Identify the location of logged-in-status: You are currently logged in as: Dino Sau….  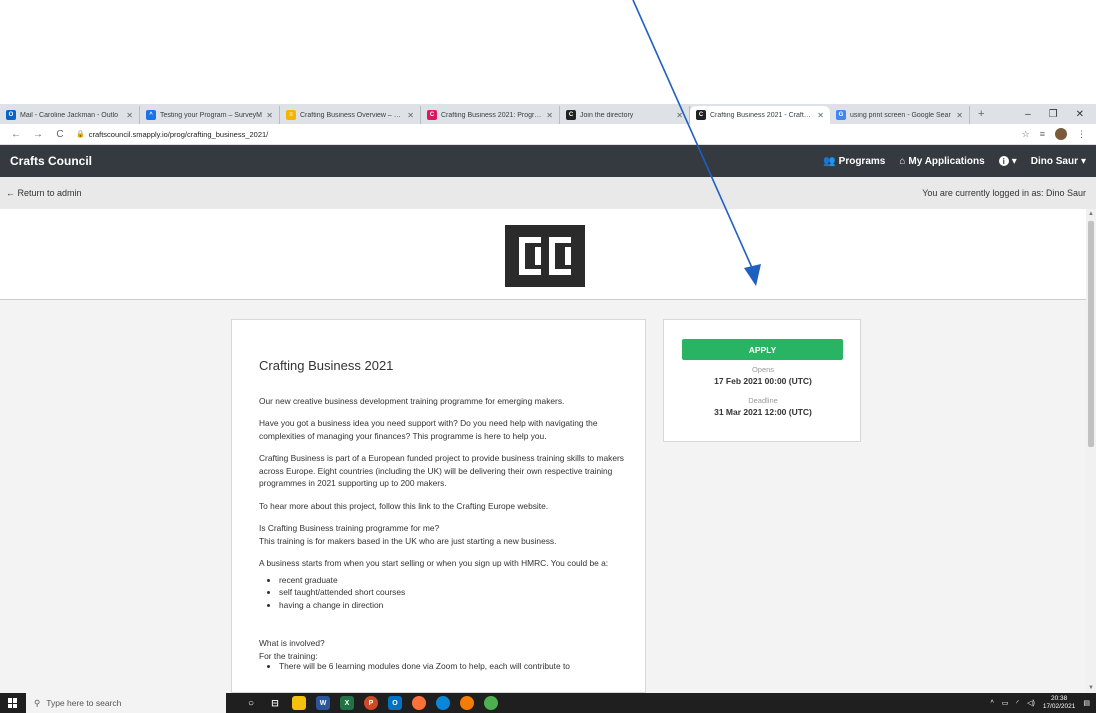
(1004, 193).